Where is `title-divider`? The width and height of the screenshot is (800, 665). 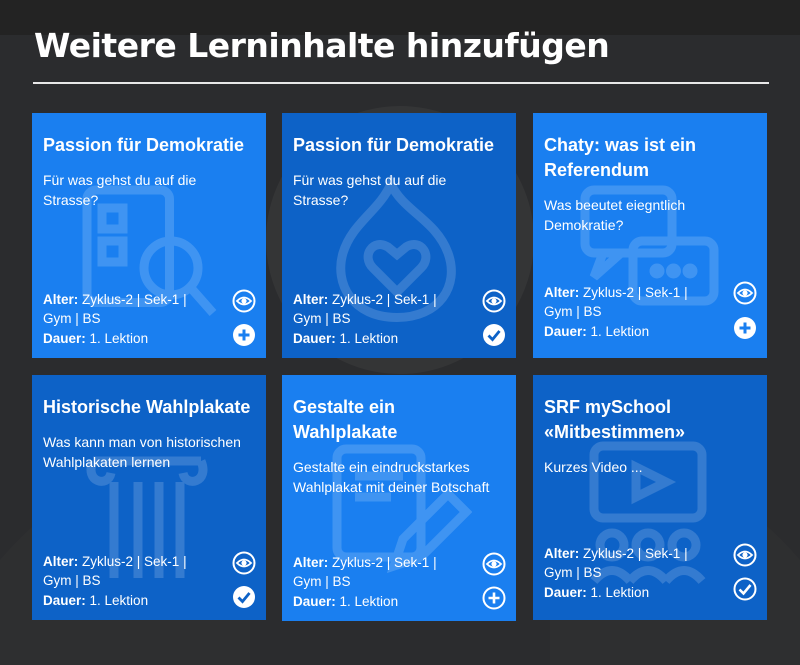 title-divider is located at coordinates (401, 83).